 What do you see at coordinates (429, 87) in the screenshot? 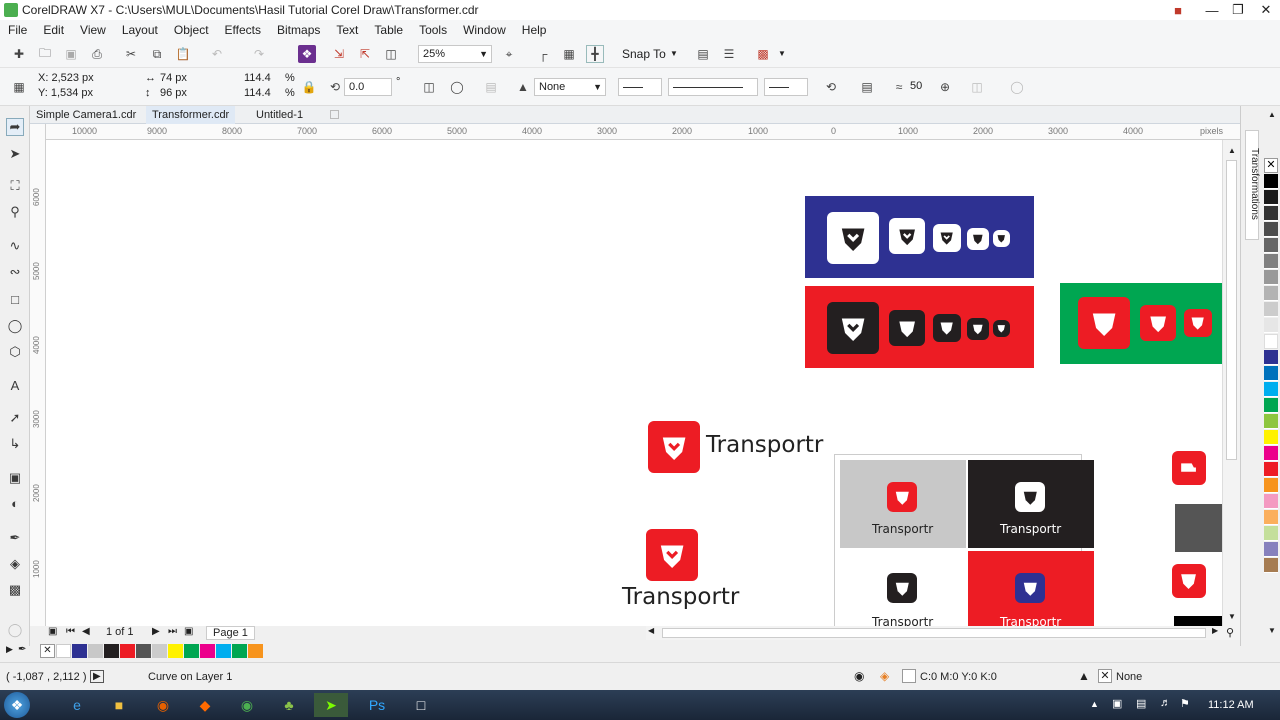
I see `mirror-horizontal-icon: ◫` at bounding box center [429, 87].